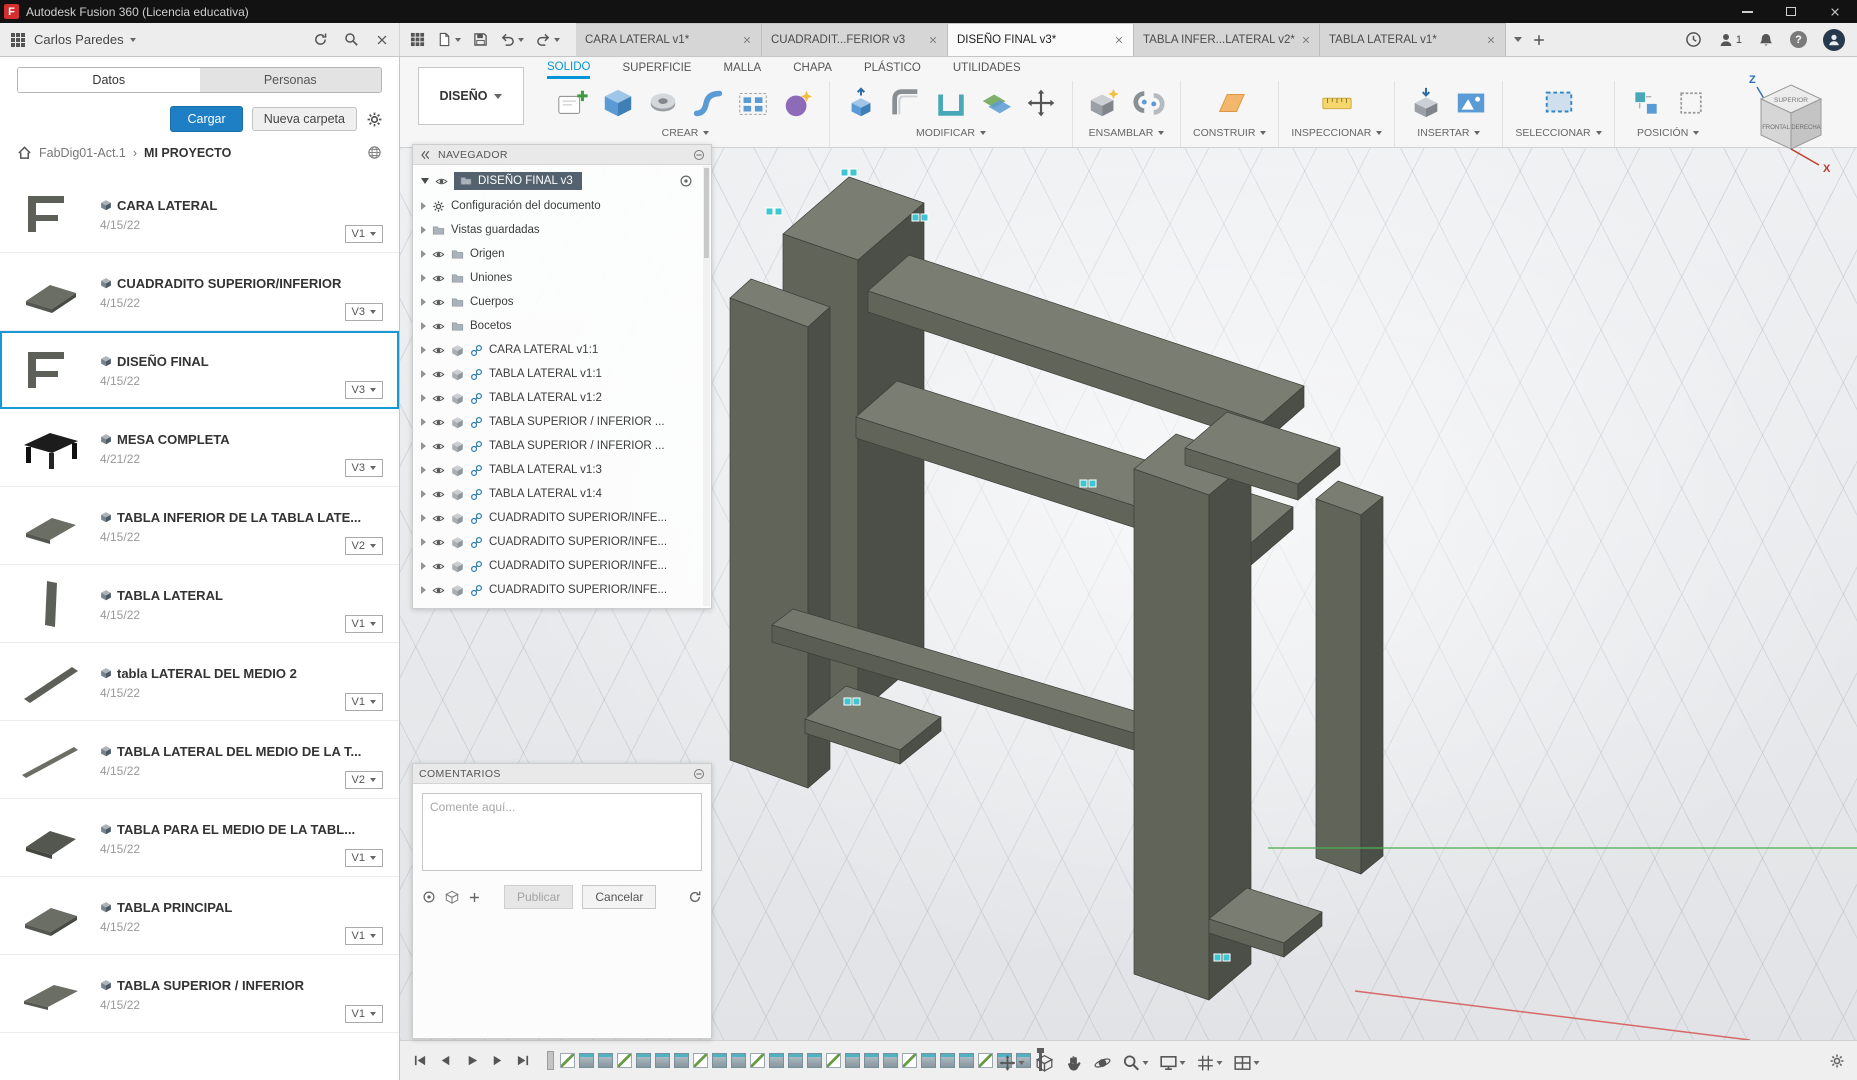  Describe the element at coordinates (987, 68) in the screenshot. I see `tab-utilidades: UTILIDADES` at that location.